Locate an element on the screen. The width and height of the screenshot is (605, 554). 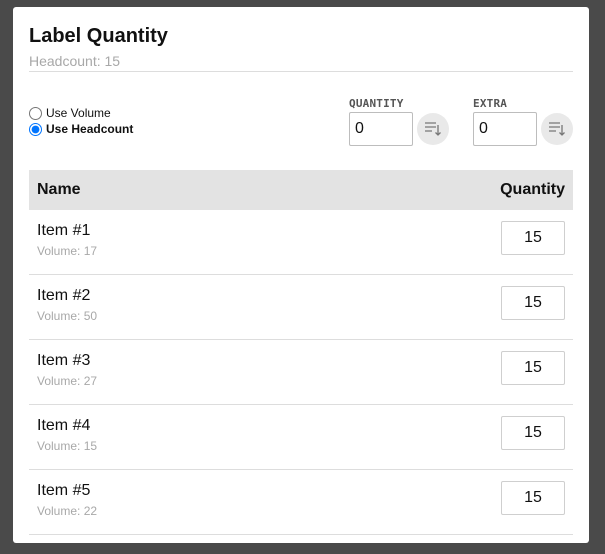
title-divider is located at coordinates (301, 71).